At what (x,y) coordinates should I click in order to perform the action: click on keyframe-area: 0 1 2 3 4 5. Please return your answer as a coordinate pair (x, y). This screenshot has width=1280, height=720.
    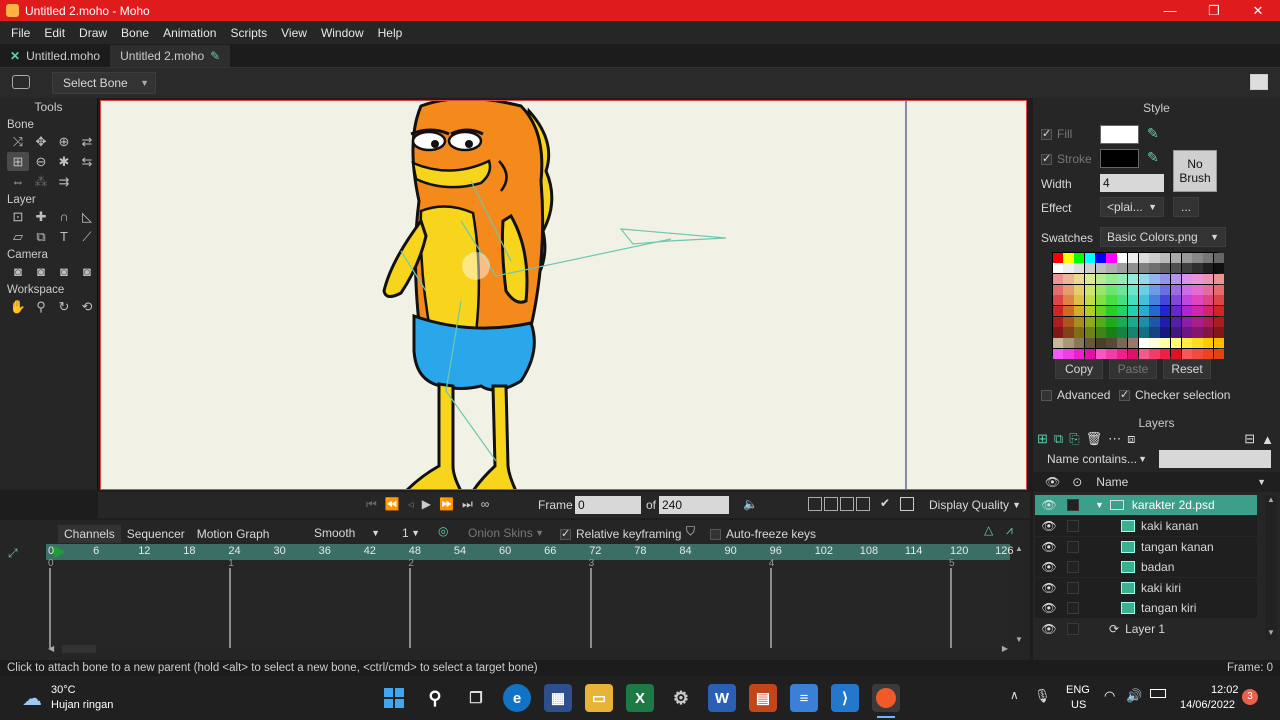
    Looking at the image, I should click on (528, 603).